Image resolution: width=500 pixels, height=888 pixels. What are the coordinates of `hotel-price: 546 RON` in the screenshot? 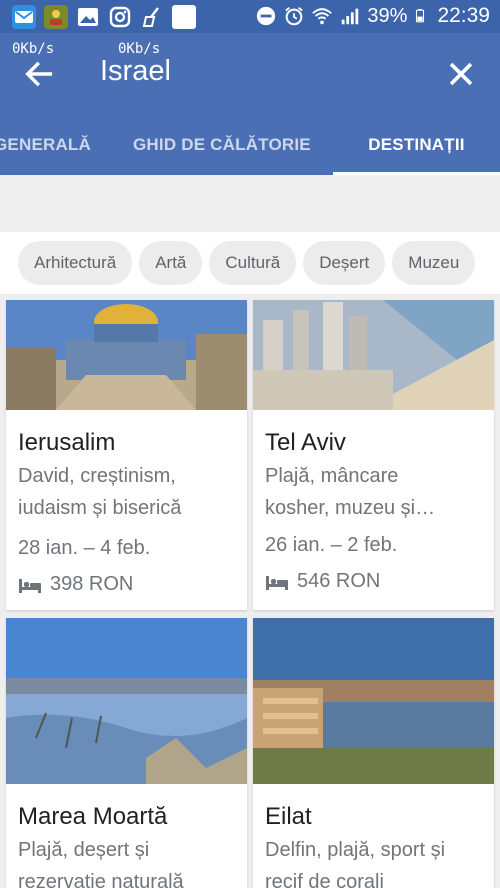 It's located at (322, 581).